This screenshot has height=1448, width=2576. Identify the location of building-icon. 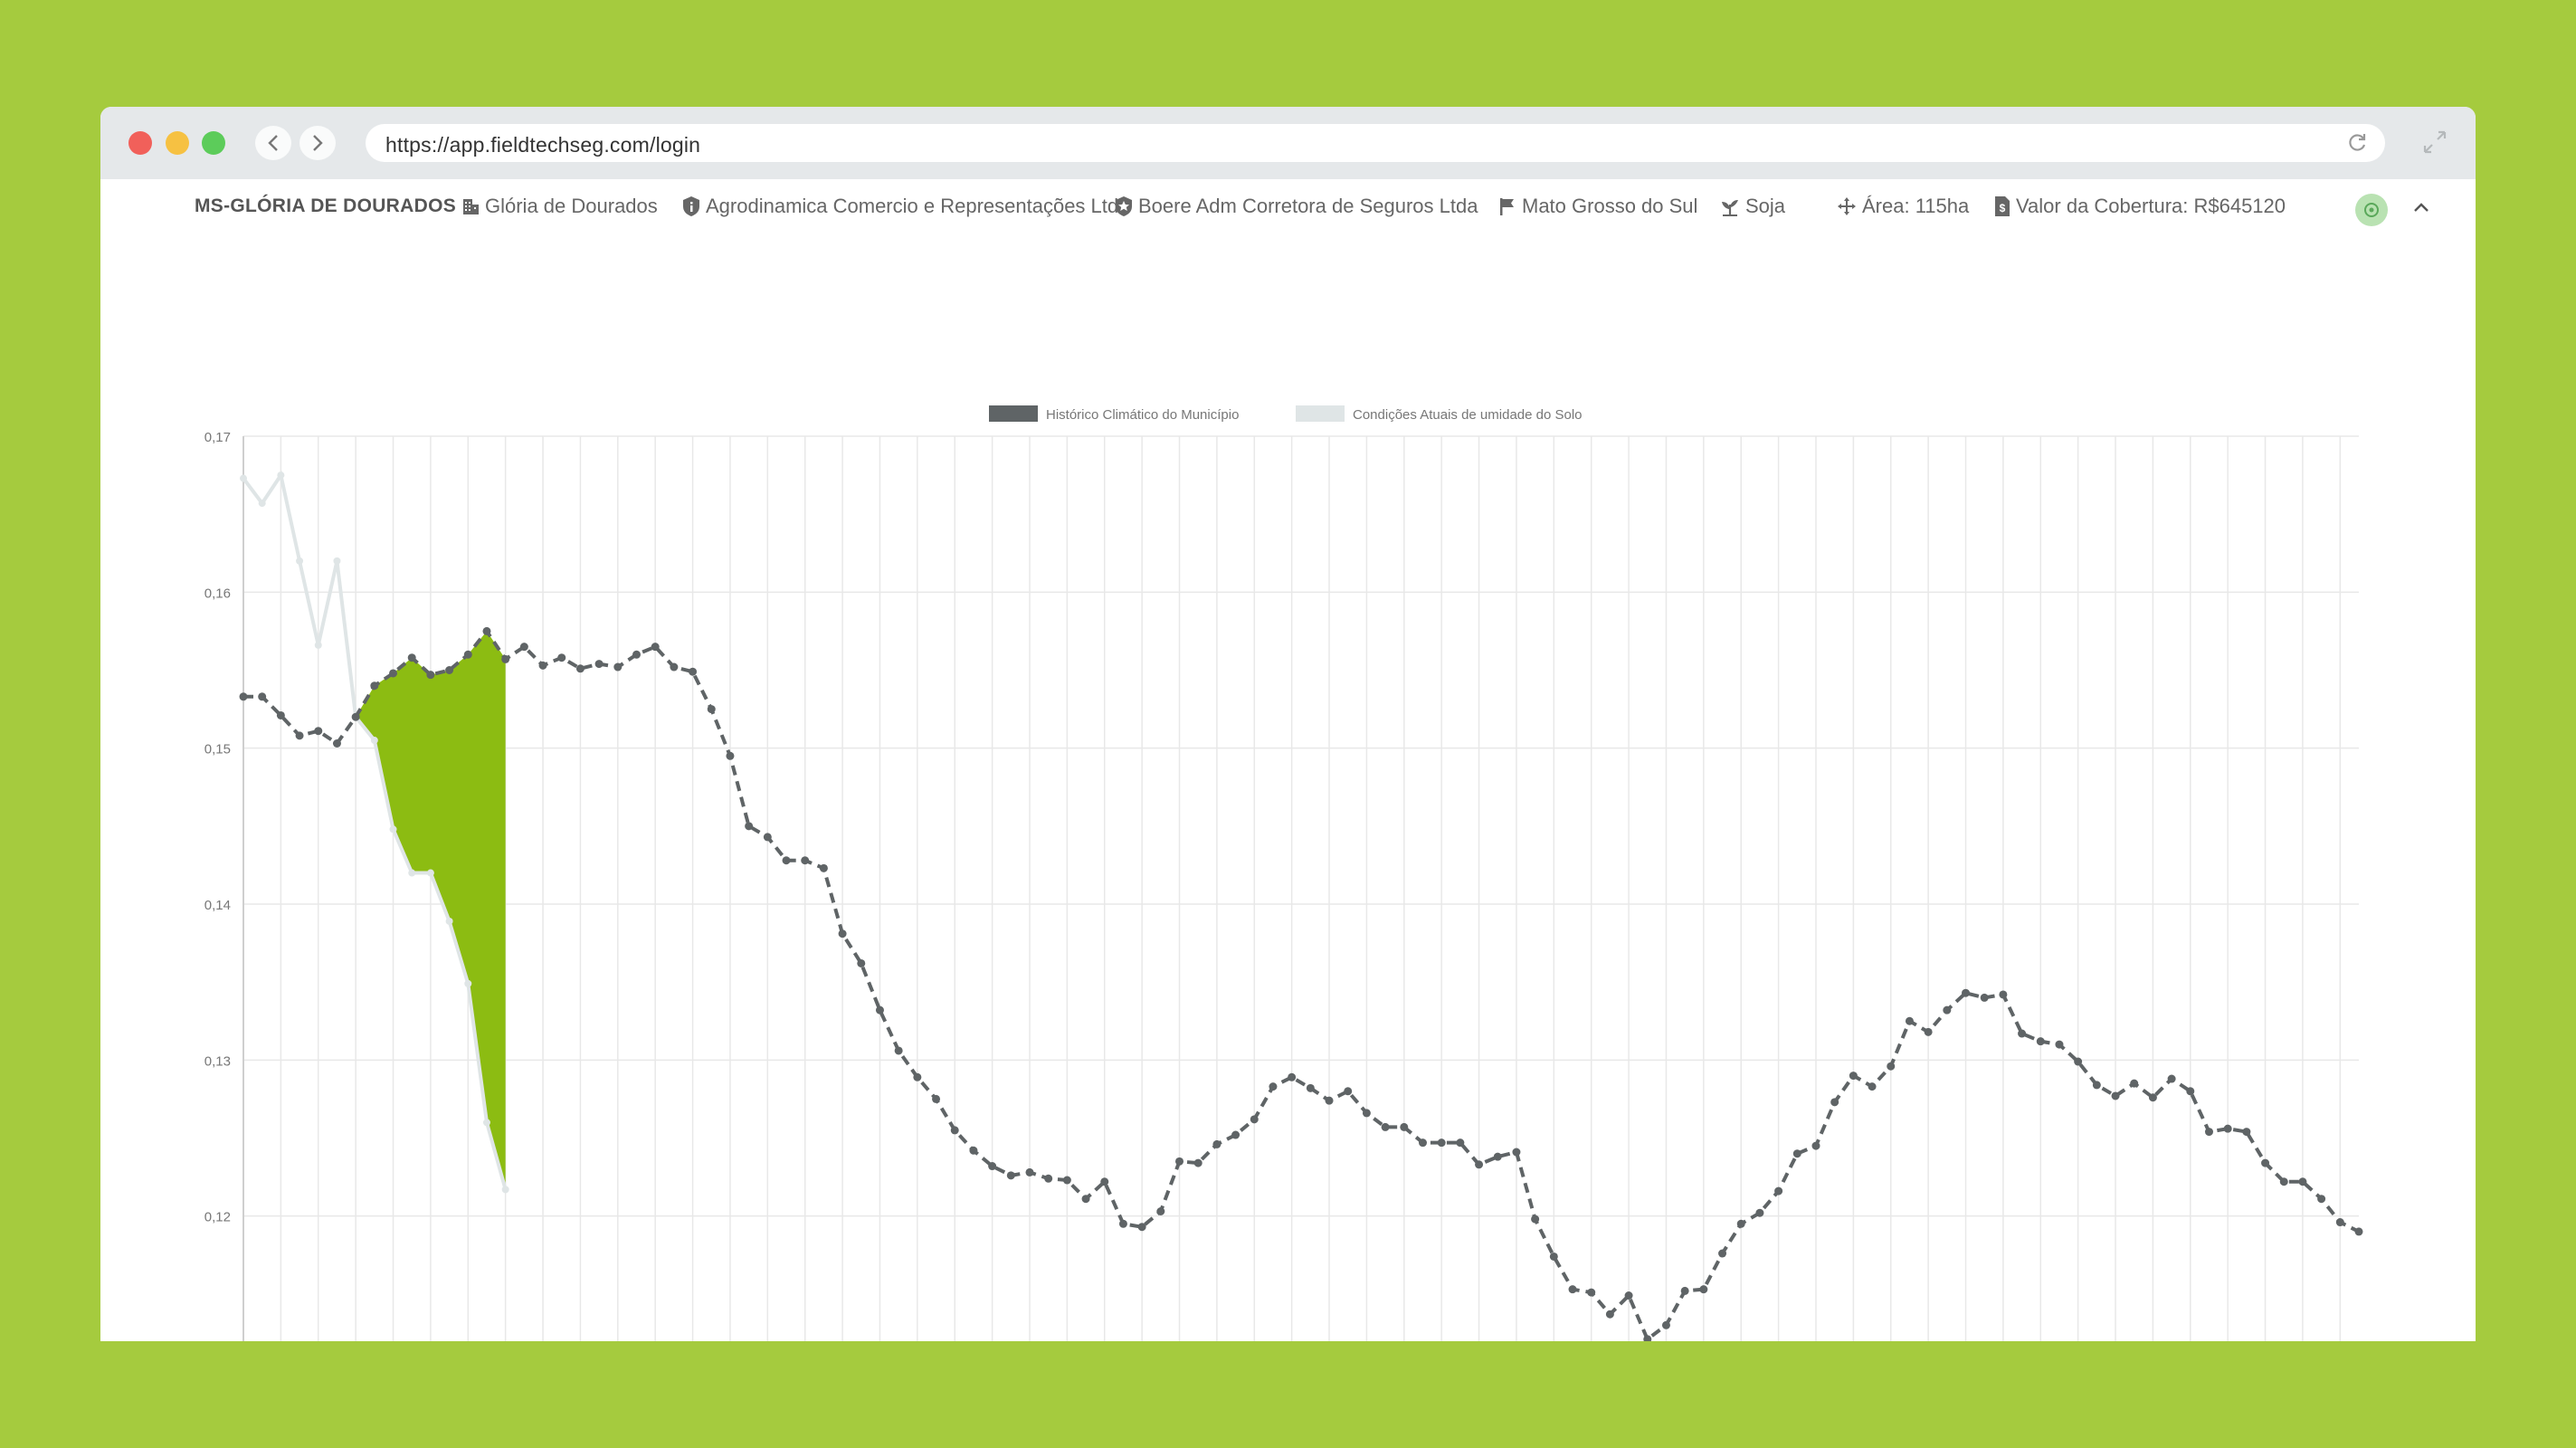
(470, 206).